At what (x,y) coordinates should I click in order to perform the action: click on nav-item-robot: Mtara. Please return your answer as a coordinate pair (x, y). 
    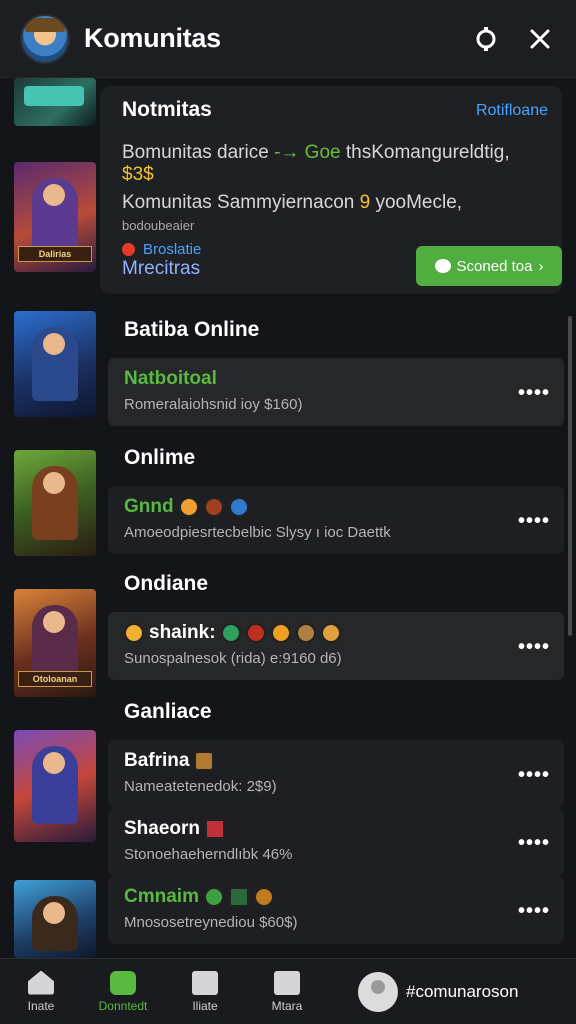
    Looking at the image, I should click on (287, 991).